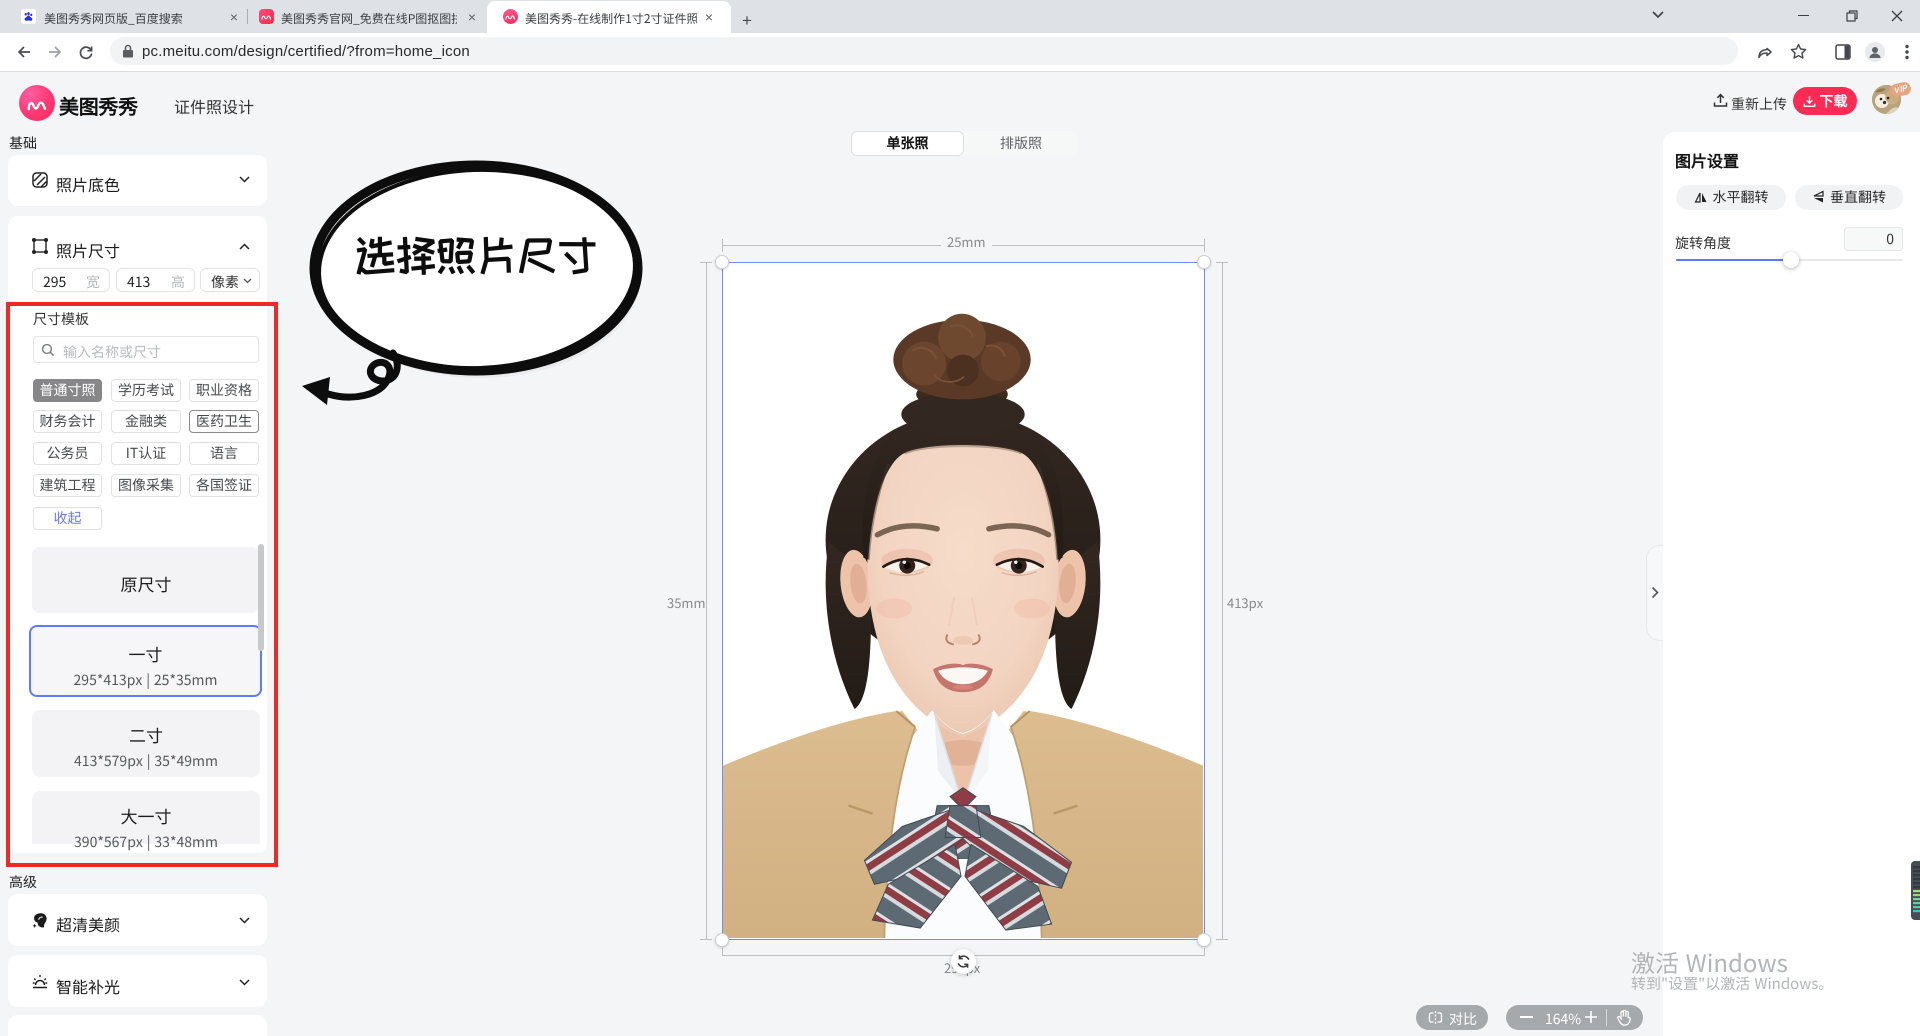  I want to click on svg-text: 选择照片尺寸, so click(476, 255).